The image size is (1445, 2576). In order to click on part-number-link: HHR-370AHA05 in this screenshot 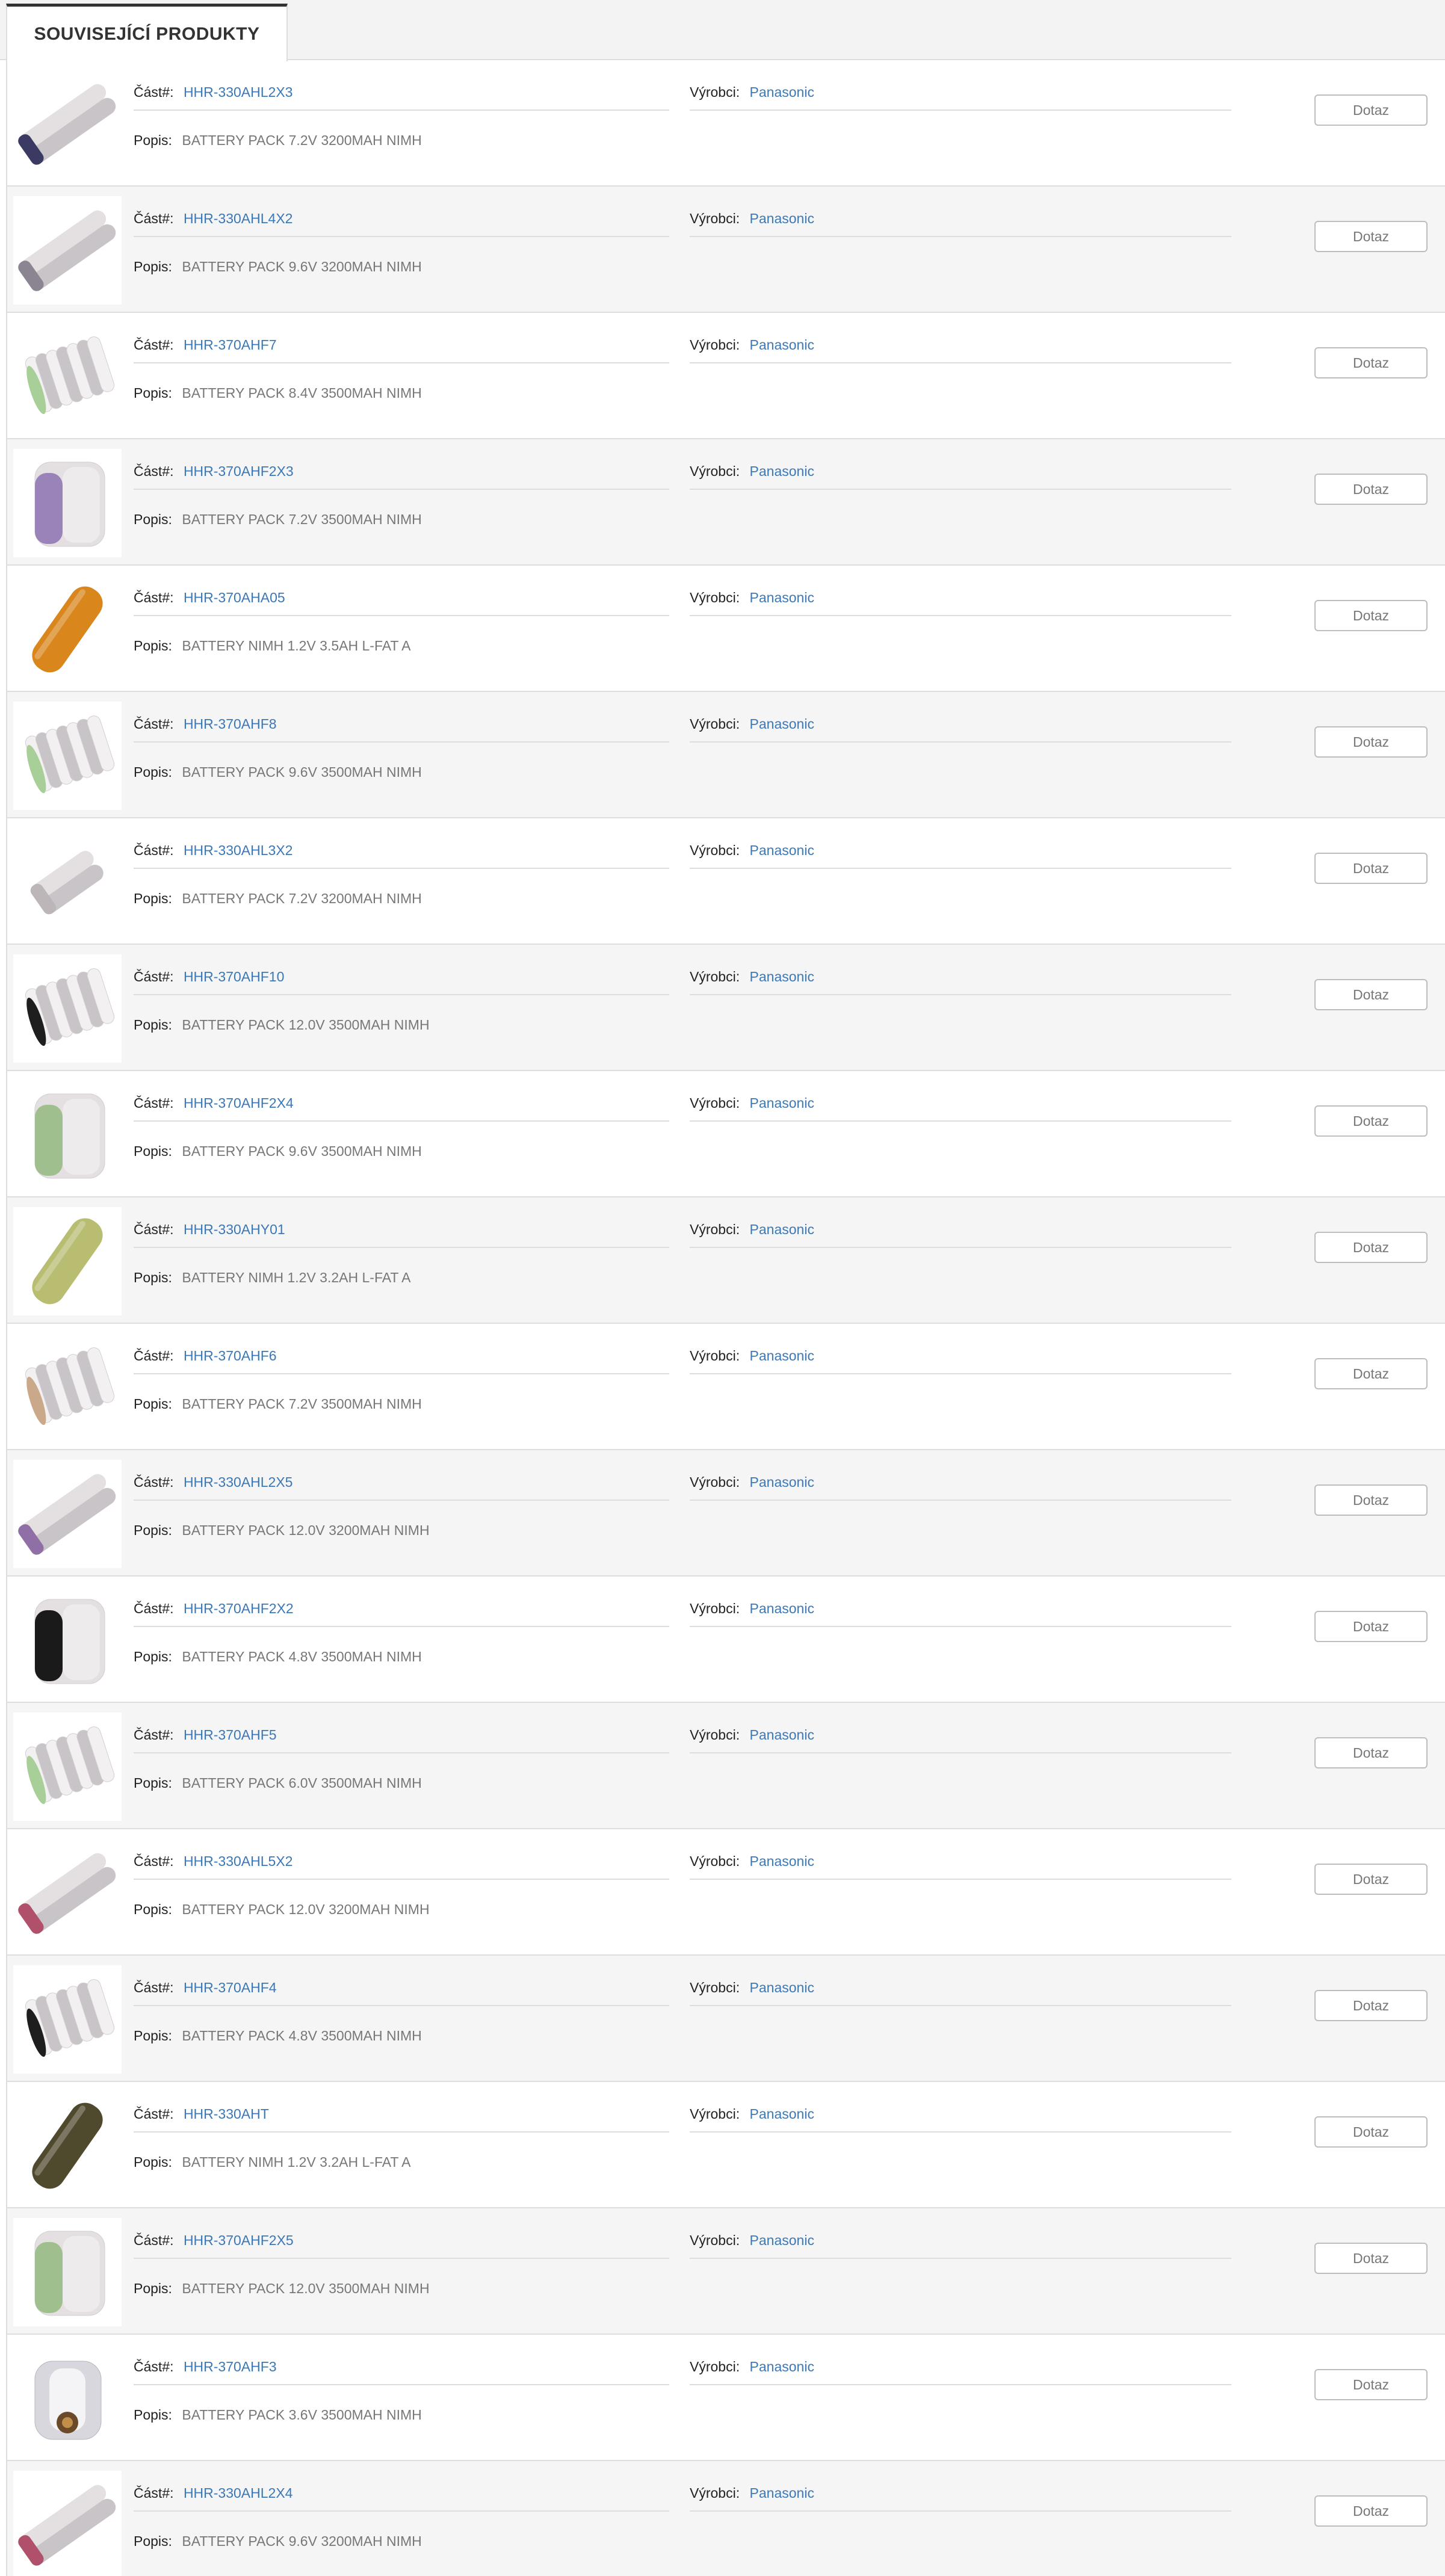, I will do `click(234, 597)`.